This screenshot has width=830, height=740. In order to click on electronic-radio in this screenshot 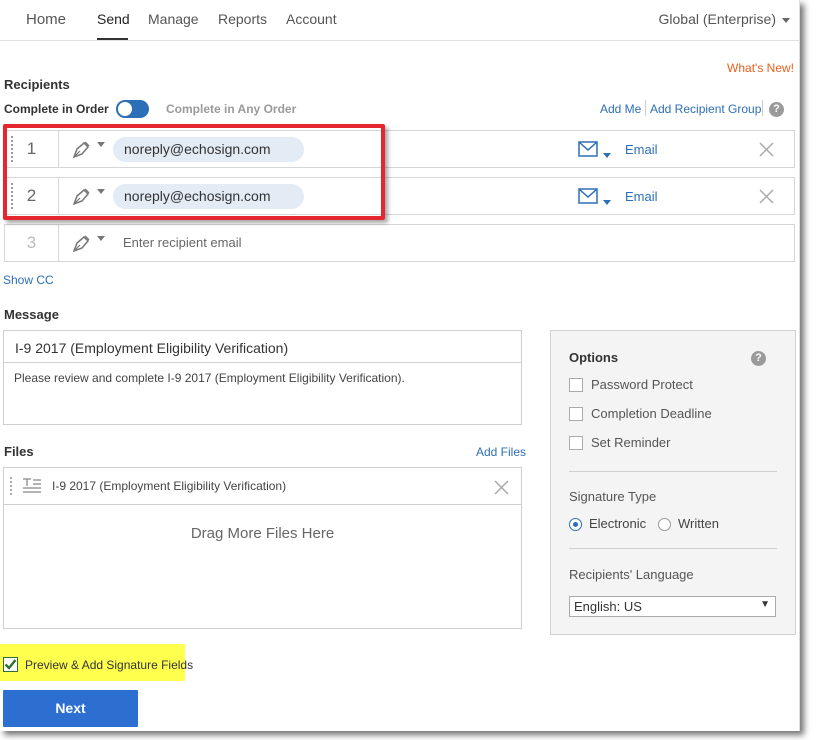, I will do `click(575, 524)`.